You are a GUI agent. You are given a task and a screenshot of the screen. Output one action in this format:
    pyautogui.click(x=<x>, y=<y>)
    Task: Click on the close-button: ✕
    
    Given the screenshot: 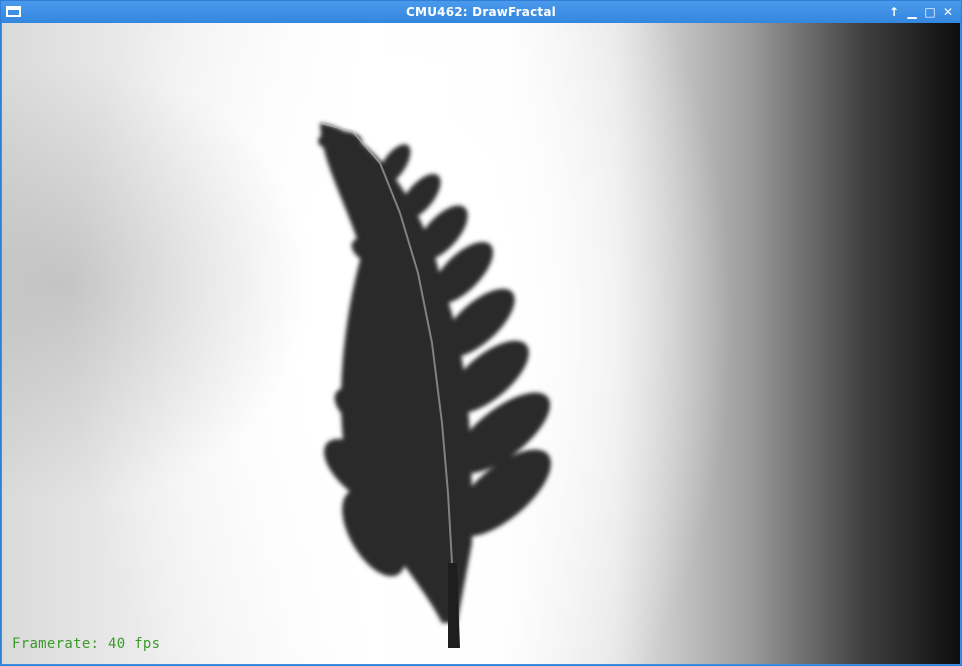 What is the action you would take?
    pyautogui.click(x=948, y=12)
    